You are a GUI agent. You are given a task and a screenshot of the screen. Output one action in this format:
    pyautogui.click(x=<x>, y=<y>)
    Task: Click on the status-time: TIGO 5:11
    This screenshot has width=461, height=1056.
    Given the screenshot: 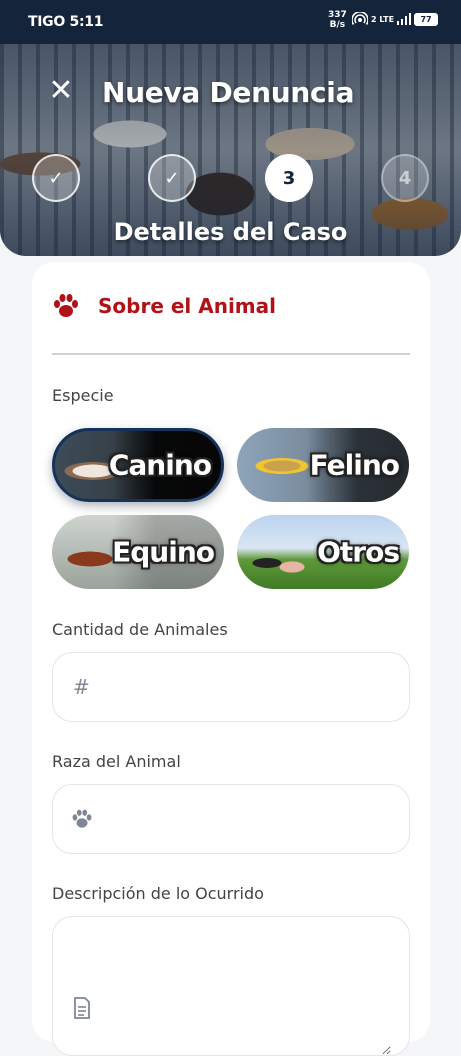 What is the action you would take?
    pyautogui.click(x=66, y=22)
    